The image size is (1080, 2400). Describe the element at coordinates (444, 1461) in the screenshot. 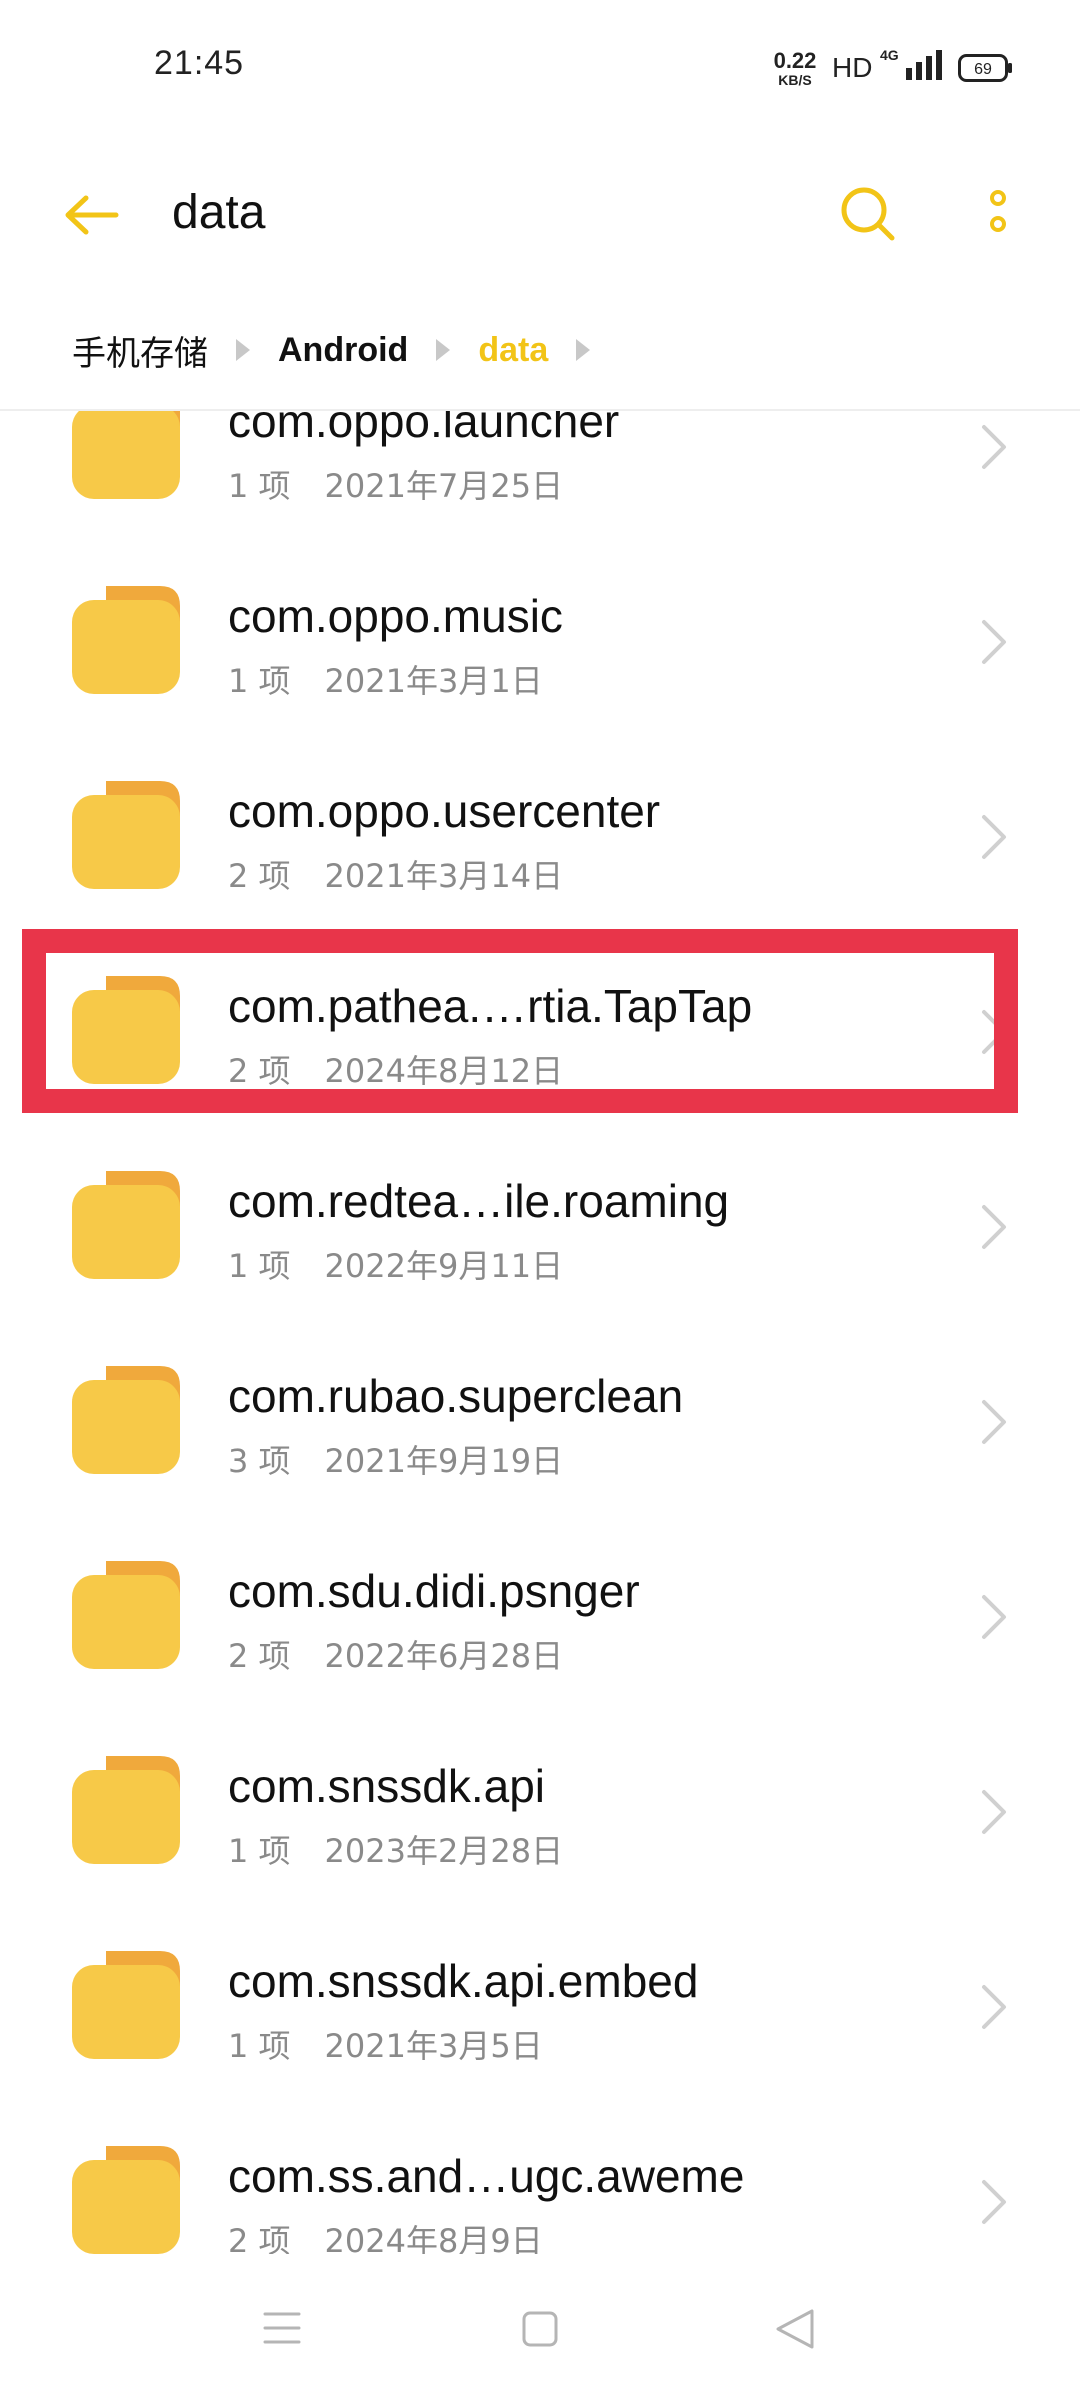

I see `modified-date: 2021年9月19日` at that location.